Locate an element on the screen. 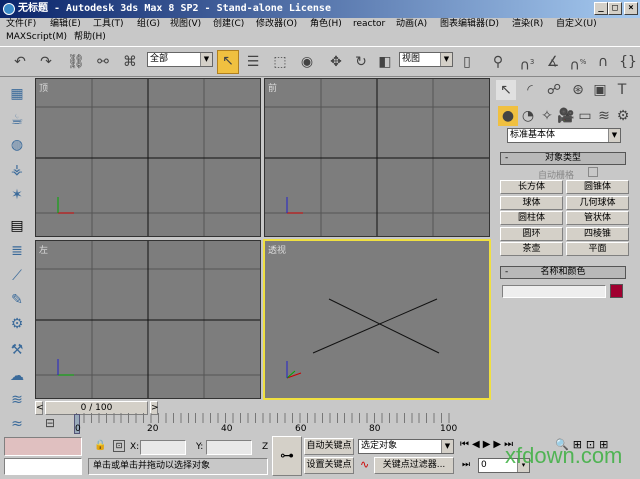  menu-graph-editors: 图表编辑器(D) is located at coordinates (469, 24).